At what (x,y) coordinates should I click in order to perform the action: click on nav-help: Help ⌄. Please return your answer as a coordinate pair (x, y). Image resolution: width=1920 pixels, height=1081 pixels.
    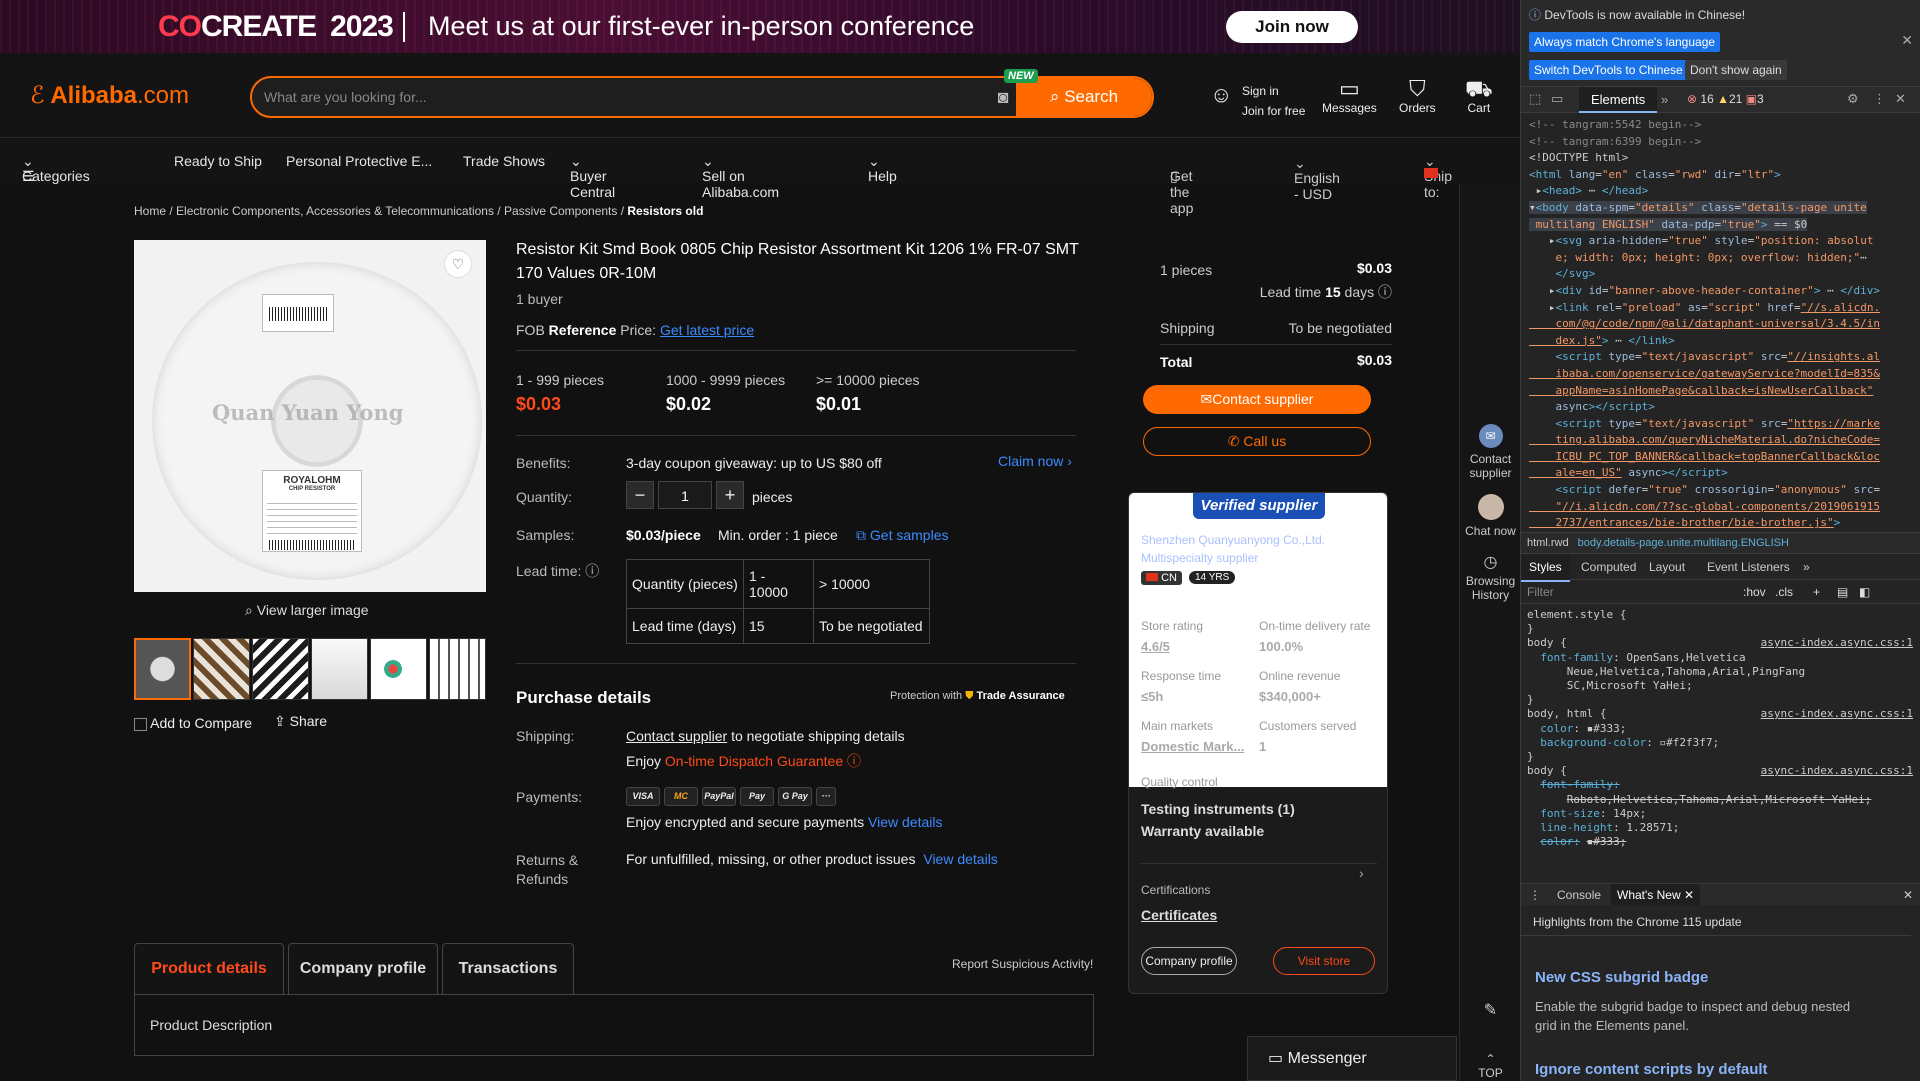
    Looking at the image, I should click on (882, 168).